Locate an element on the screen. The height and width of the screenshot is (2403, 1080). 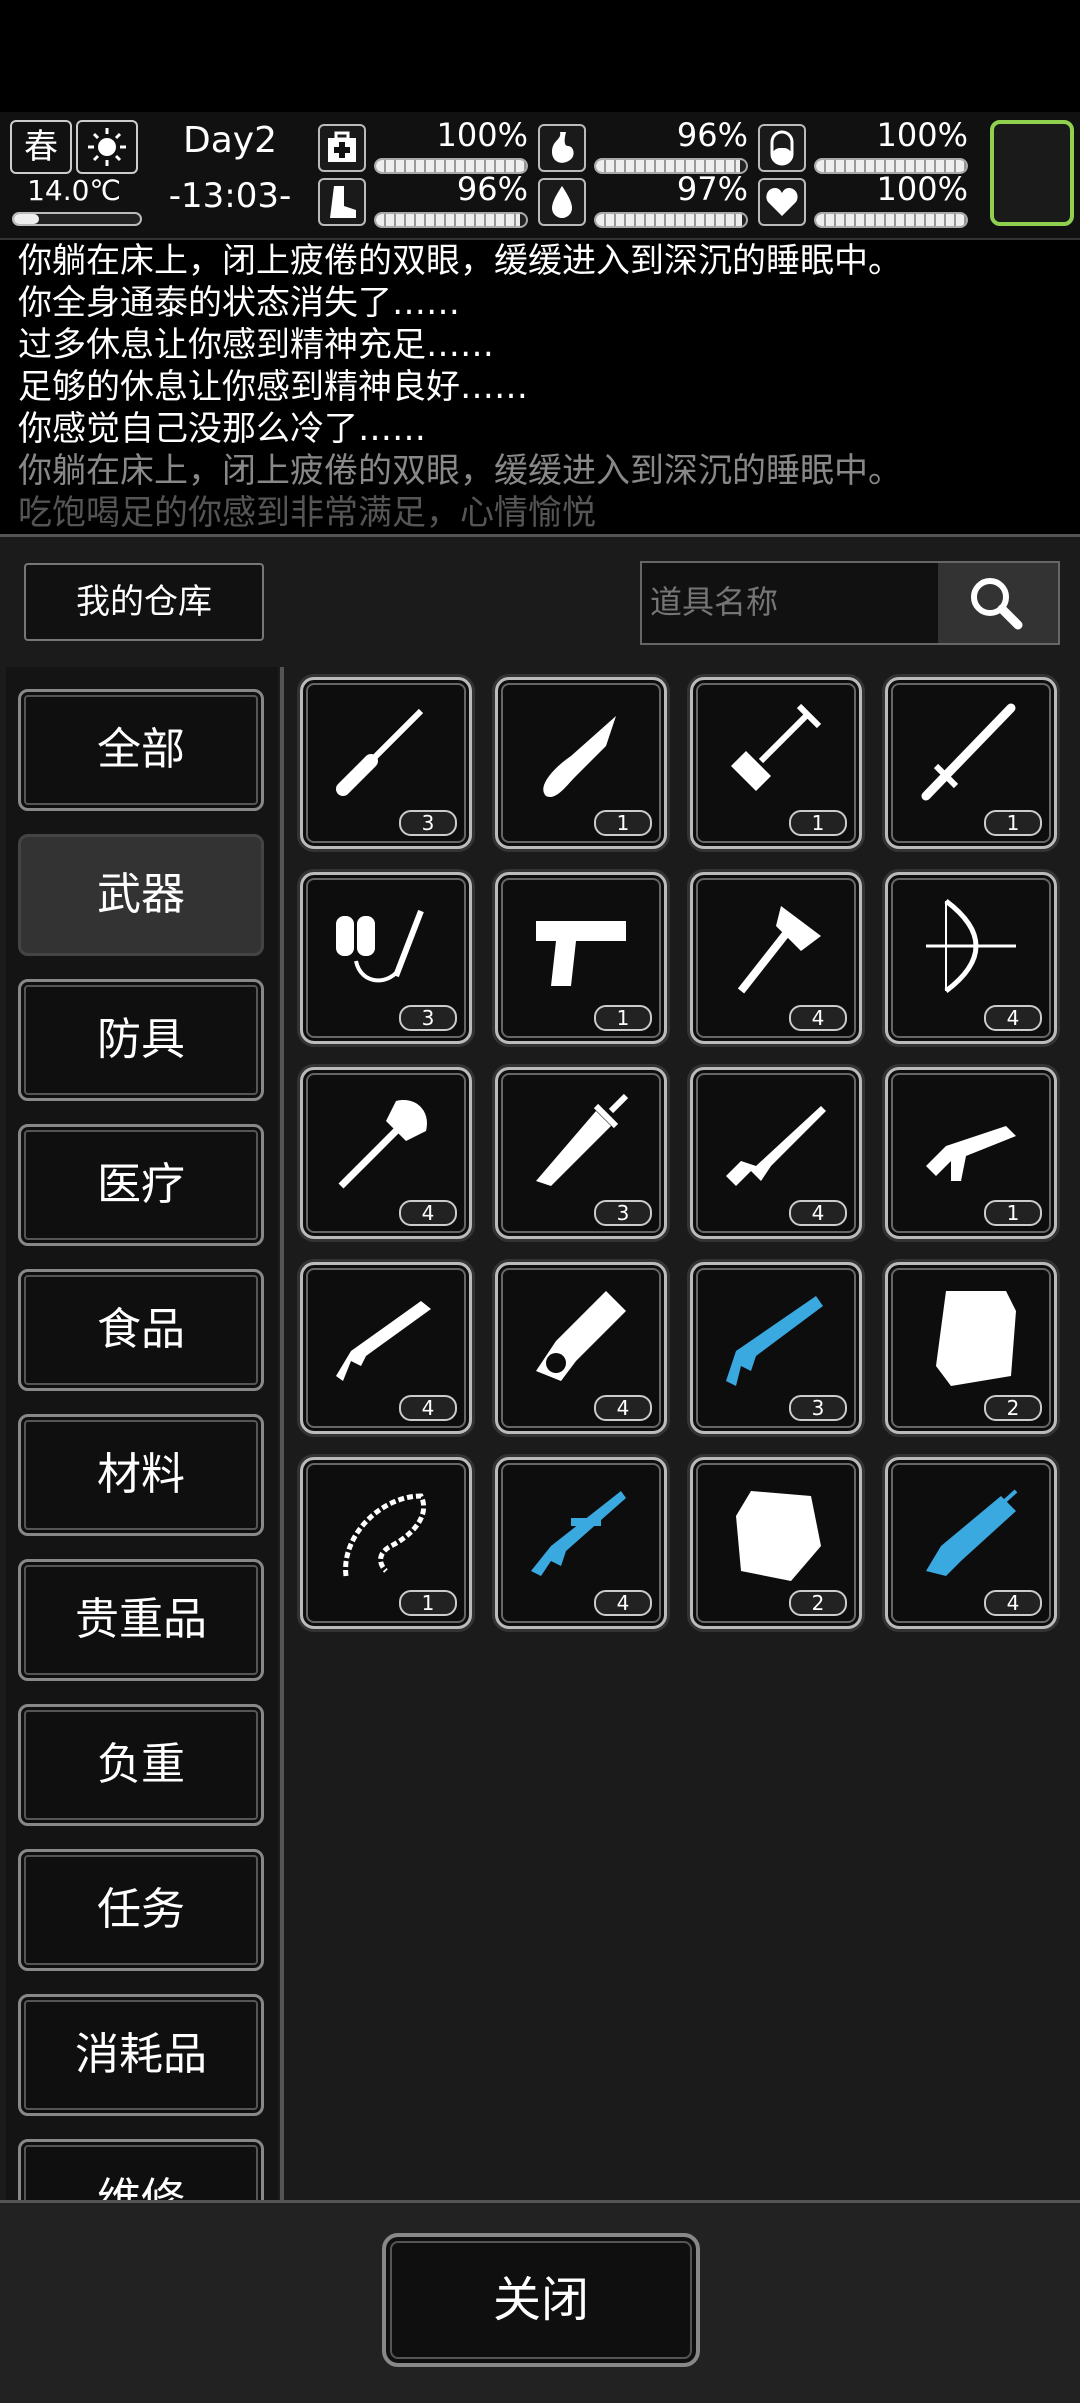
category-tab: 维修 is located at coordinates (141, 2170).